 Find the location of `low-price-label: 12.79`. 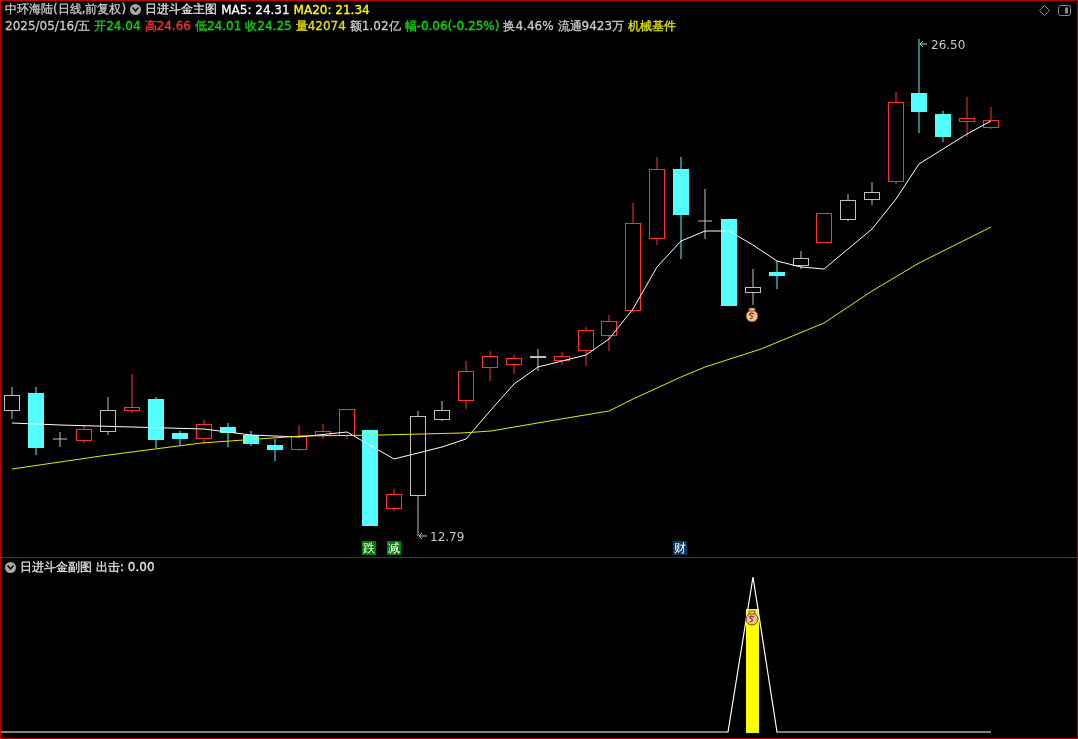

low-price-label: 12.79 is located at coordinates (447, 537).